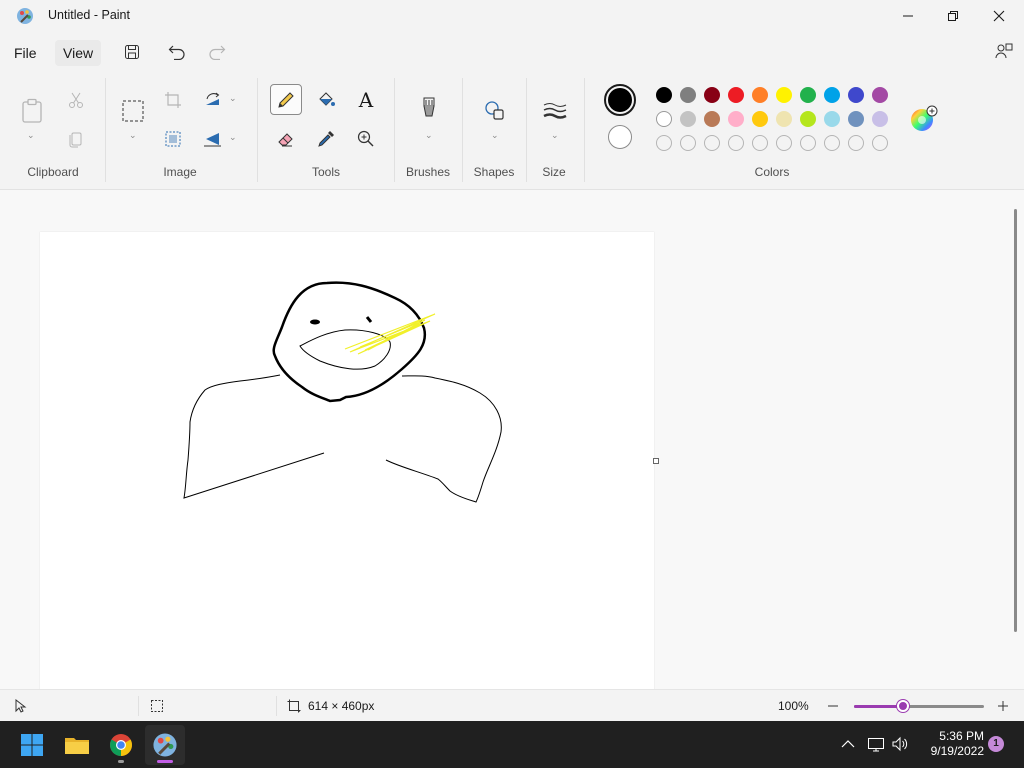 The height and width of the screenshot is (768, 1024). I want to click on paint-app-icon, so click(25, 16).